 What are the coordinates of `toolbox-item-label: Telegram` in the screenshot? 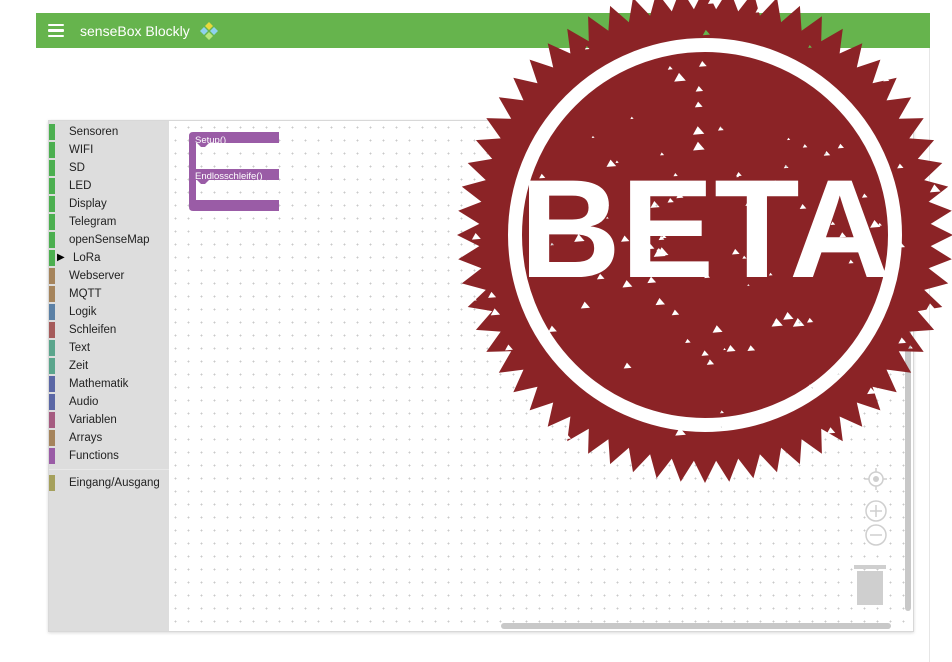 It's located at (93, 222).